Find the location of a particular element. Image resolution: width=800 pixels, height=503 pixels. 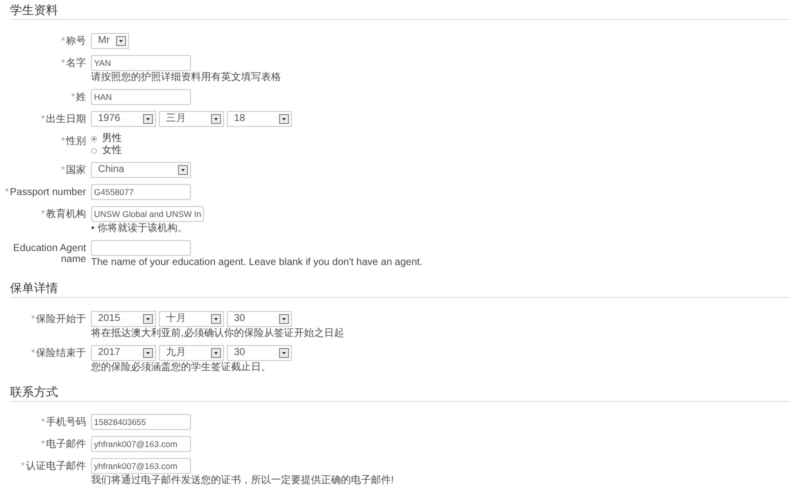

field-label: *性别 is located at coordinates (73, 141).